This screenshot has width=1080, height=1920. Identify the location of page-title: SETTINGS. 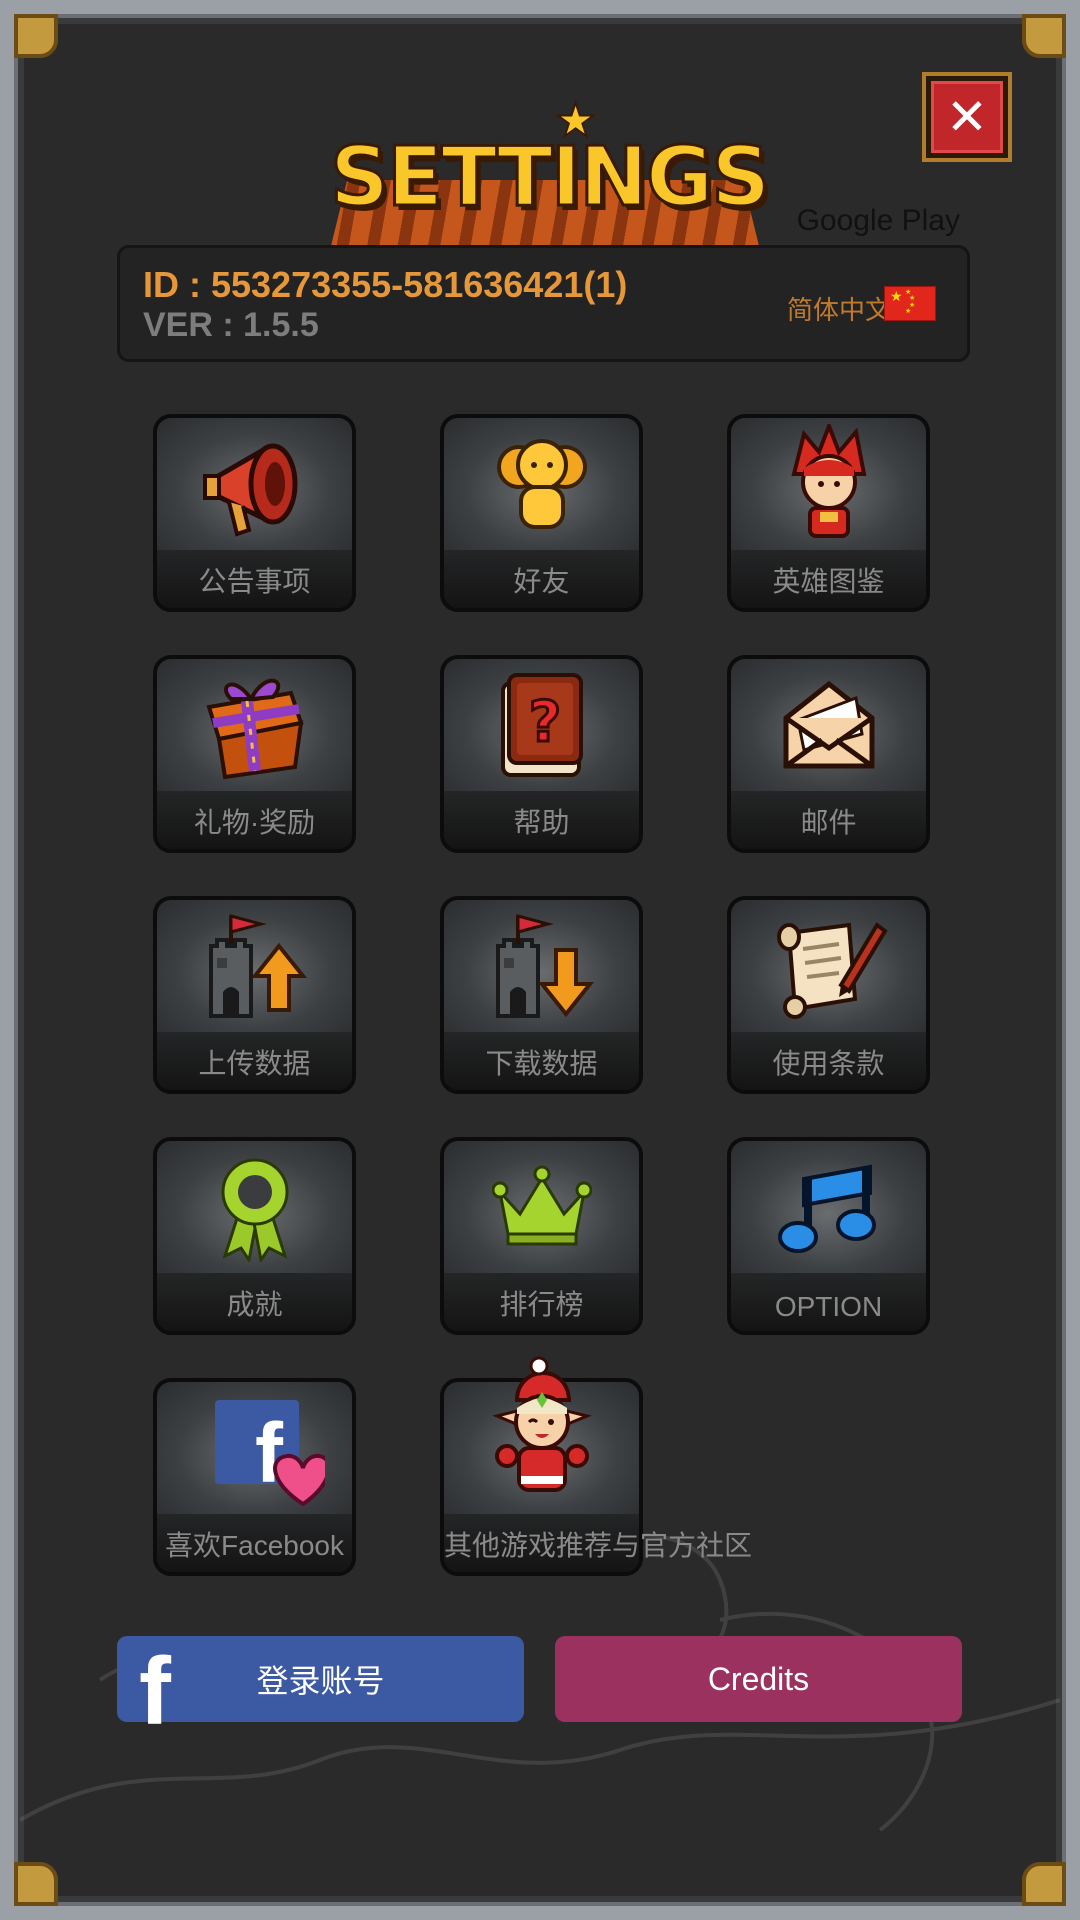
(550, 178).